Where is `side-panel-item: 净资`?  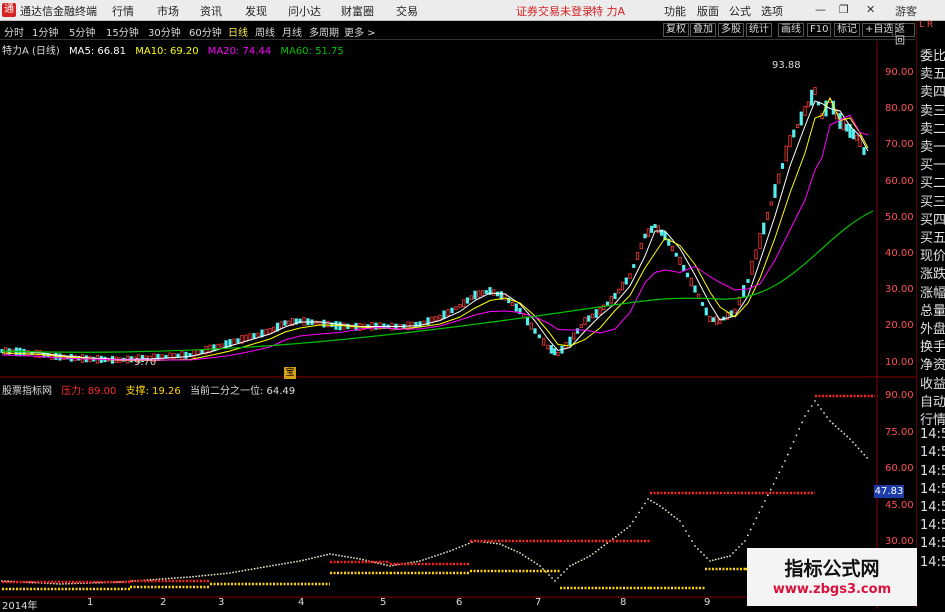 side-panel-item: 净资 is located at coordinates (932, 363).